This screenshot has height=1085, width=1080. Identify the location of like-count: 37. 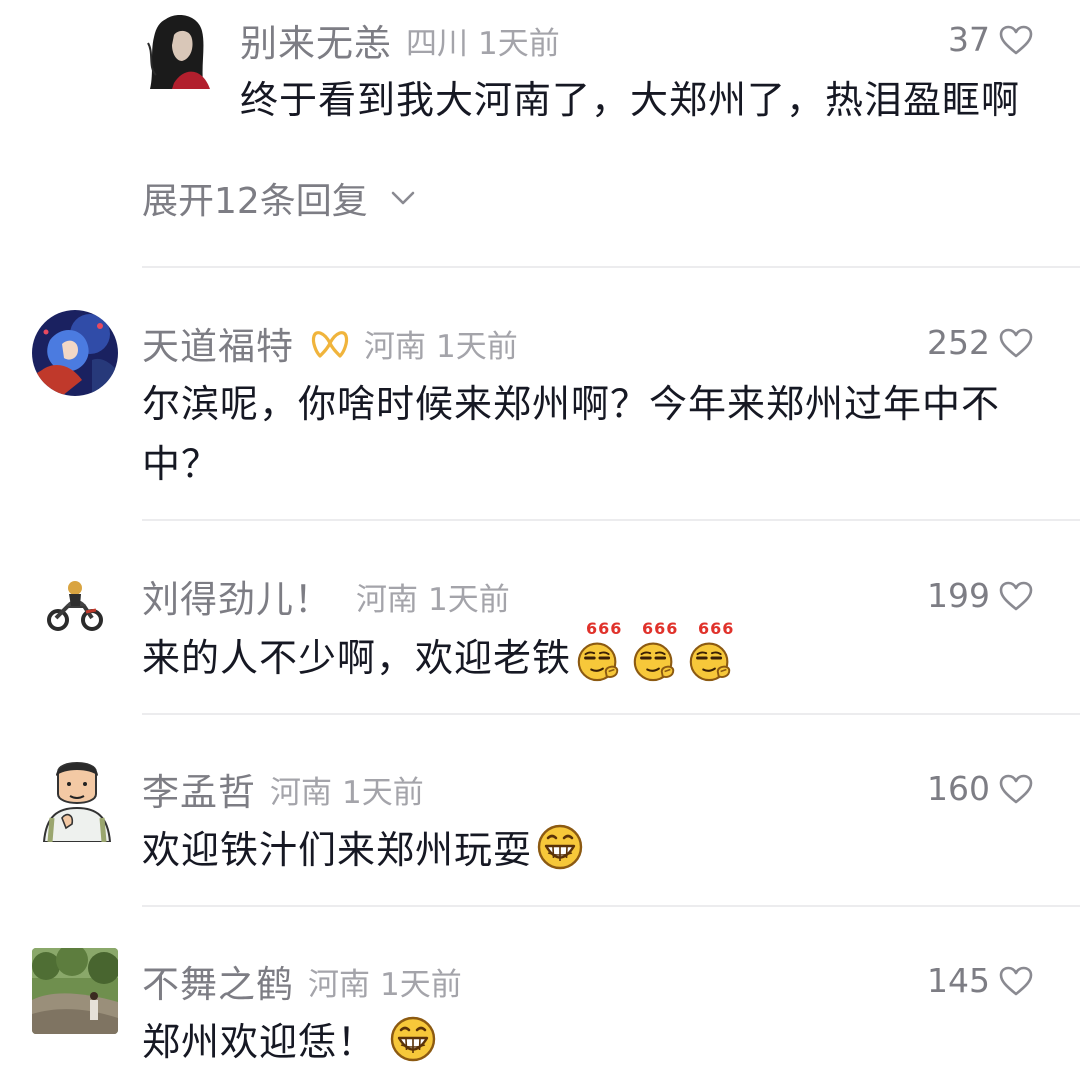
(969, 39).